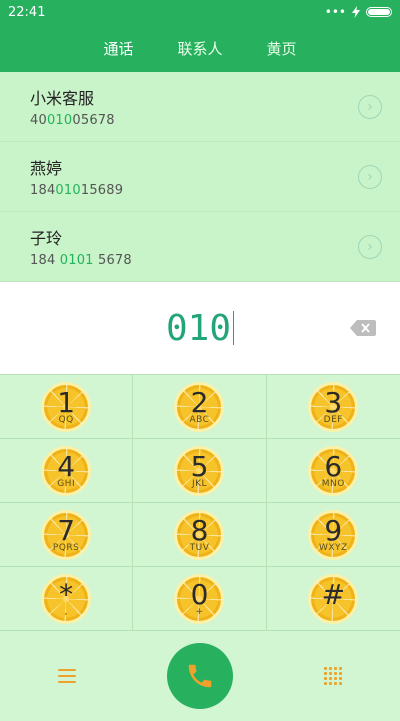  I want to click on dialpad-icon, so click(333, 676).